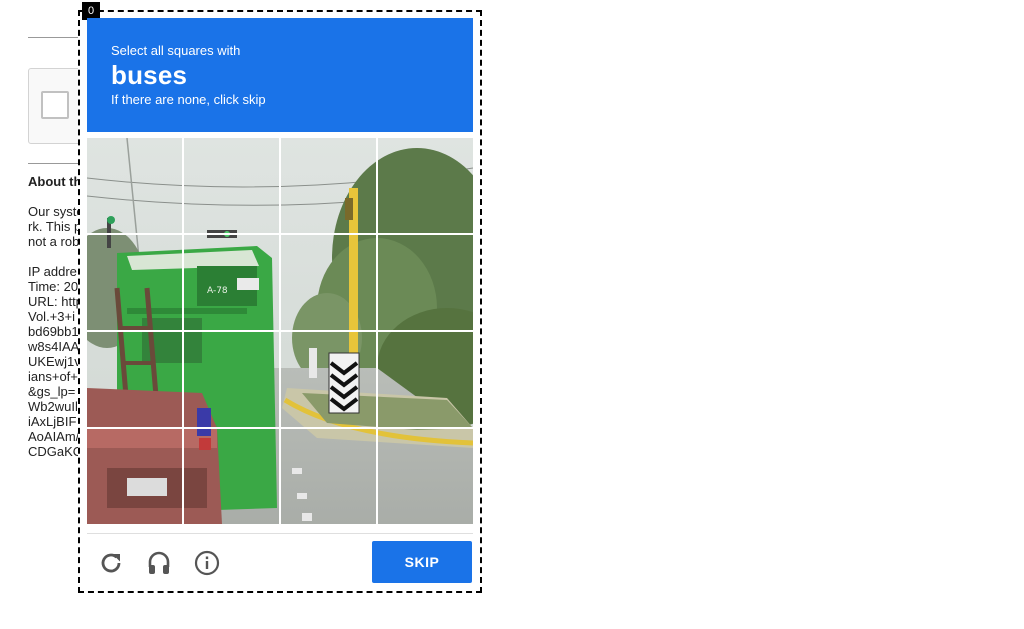 The height and width of the screenshot is (629, 1024). I want to click on about-text-line: ians+of+, so click(53, 376).